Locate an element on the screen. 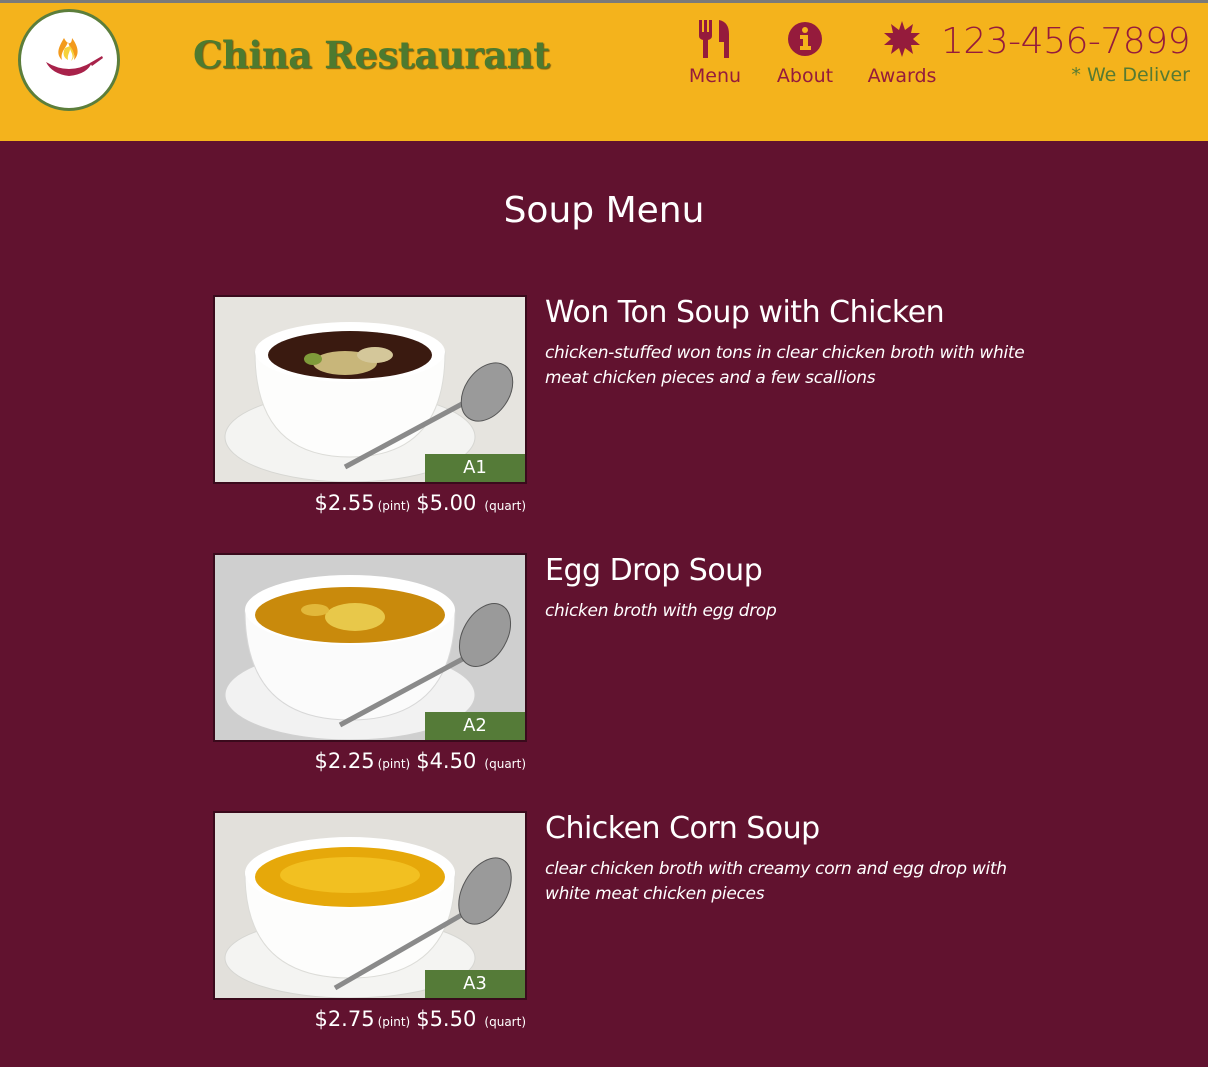 This screenshot has height=1067, width=1208. price-pint: $2.55 is located at coordinates (344, 503).